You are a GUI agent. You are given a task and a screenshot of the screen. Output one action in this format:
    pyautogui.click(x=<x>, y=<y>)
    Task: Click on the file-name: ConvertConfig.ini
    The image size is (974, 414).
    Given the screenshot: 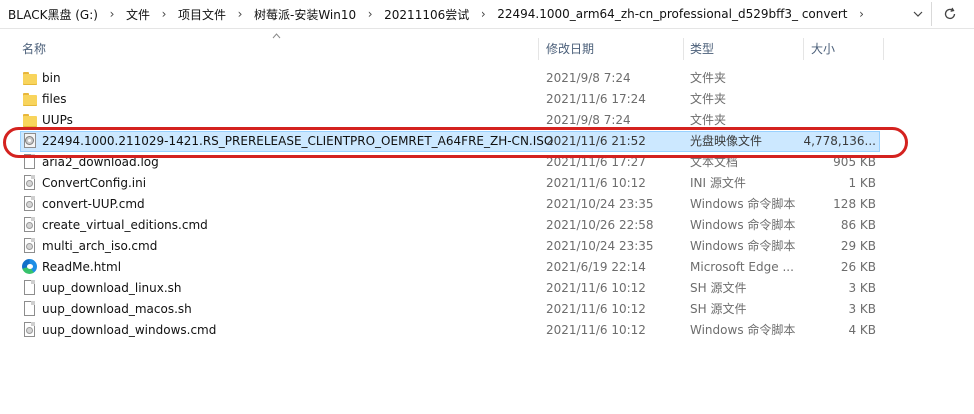 What is the action you would take?
    pyautogui.click(x=94, y=183)
    